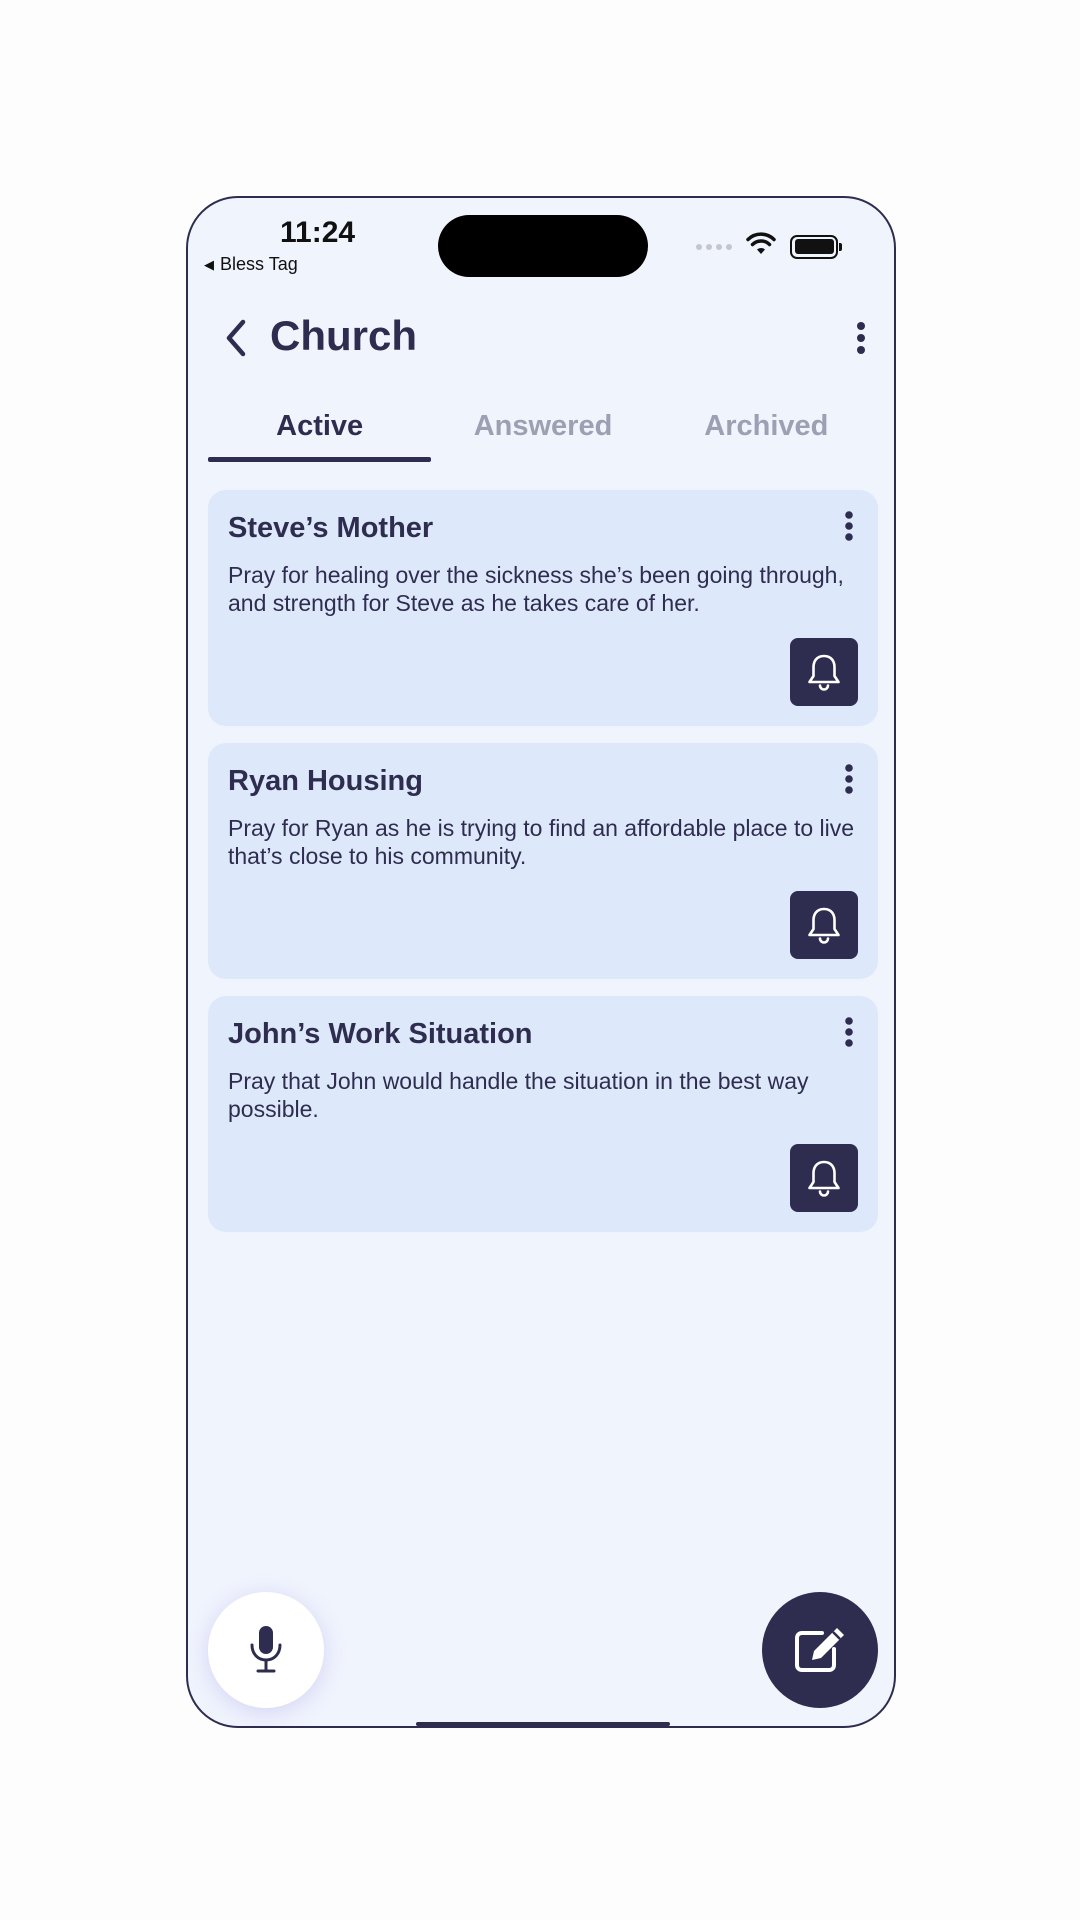 The height and width of the screenshot is (1920, 1080). I want to click on voice-input-button, so click(266, 1650).